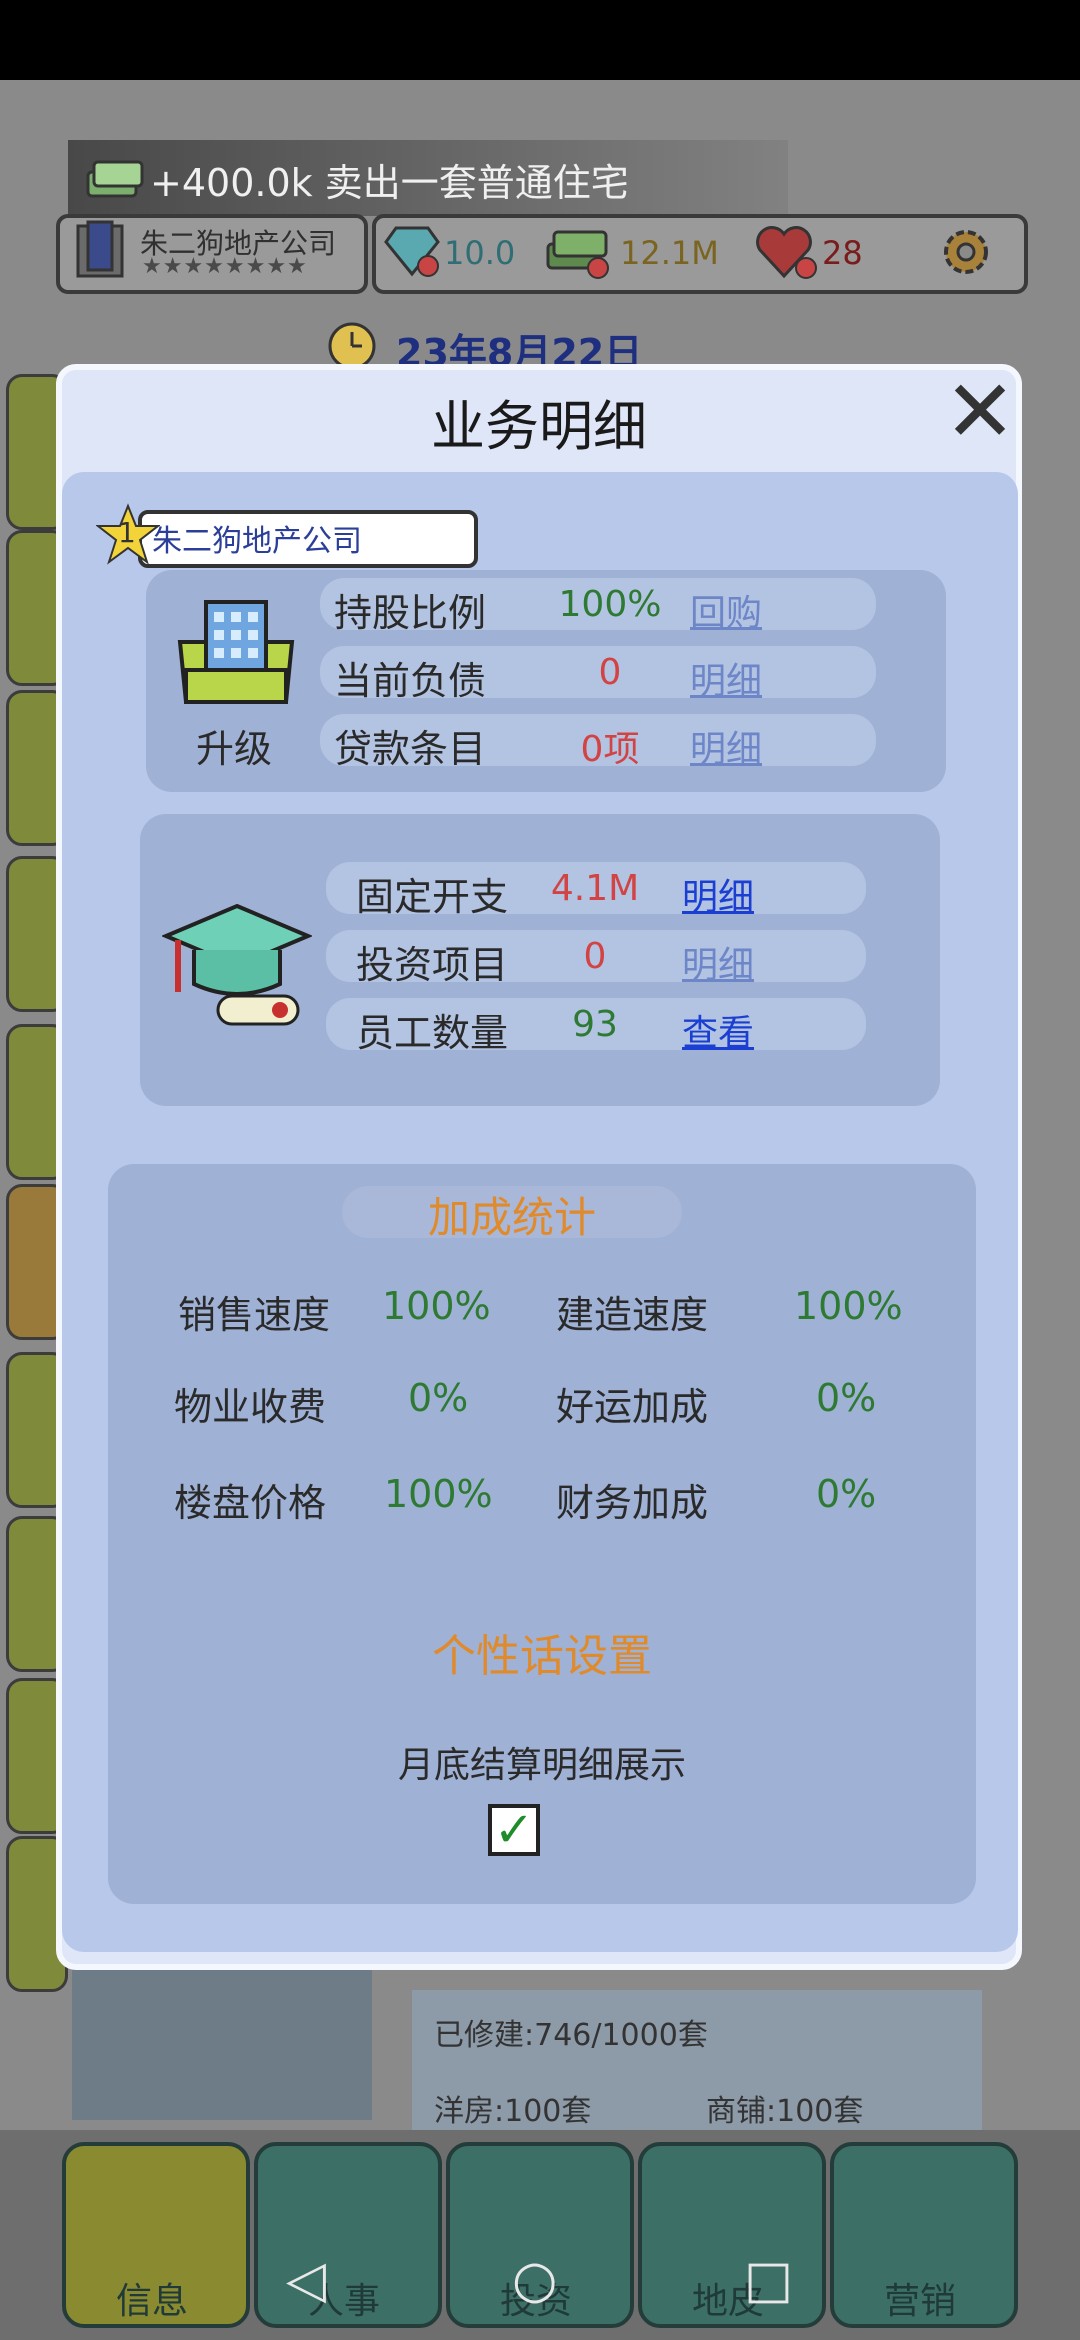 The height and width of the screenshot is (2340, 1080). What do you see at coordinates (848, 1306) in the screenshot?
I see `build-speed-value: 100%` at bounding box center [848, 1306].